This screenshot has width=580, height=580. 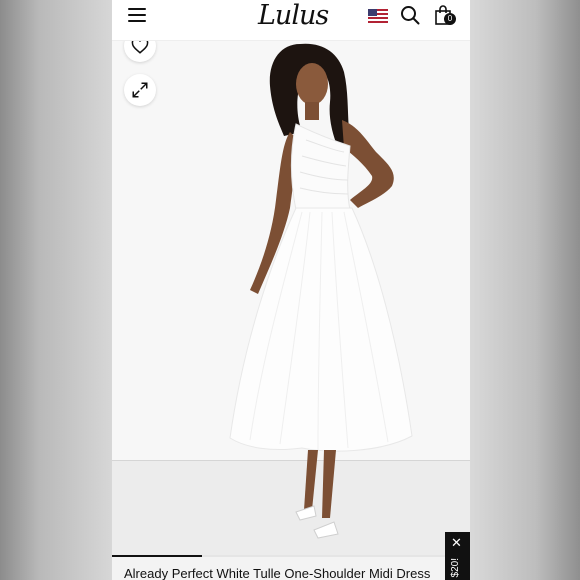 What do you see at coordinates (137, 15) in the screenshot?
I see `hamburger-menu-icon` at bounding box center [137, 15].